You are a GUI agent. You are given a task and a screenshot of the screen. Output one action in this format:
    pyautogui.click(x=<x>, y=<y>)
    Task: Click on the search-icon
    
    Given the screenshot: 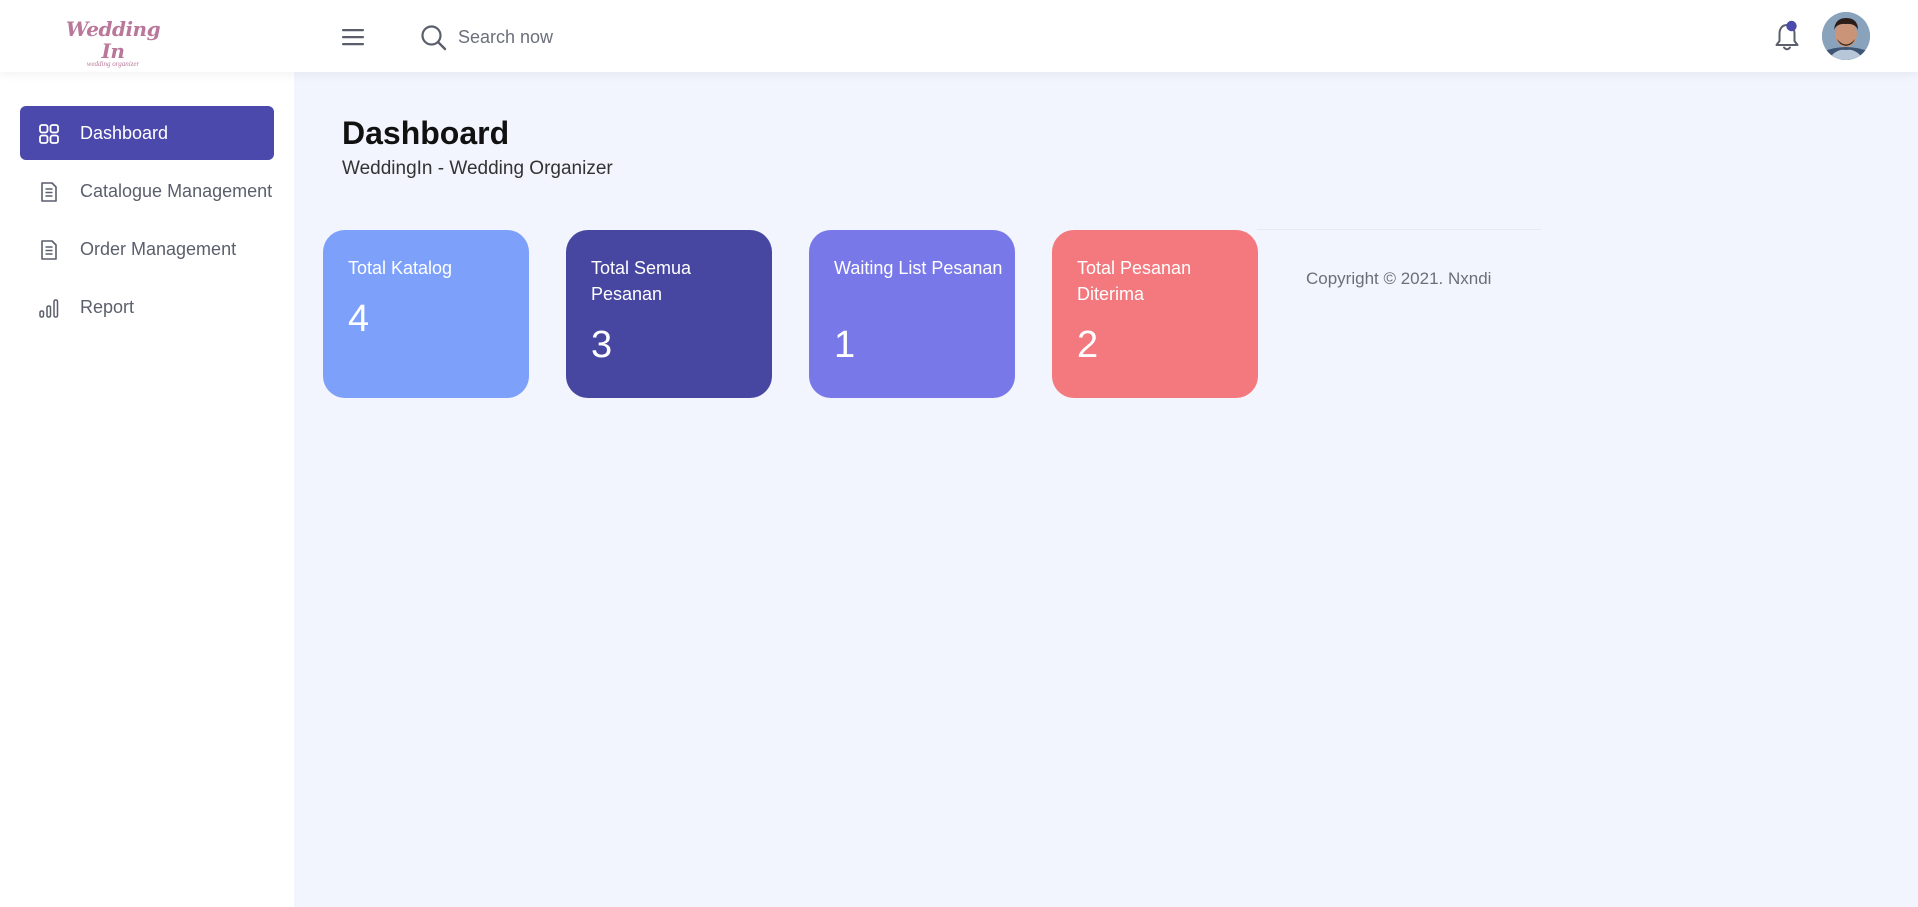 What is the action you would take?
    pyautogui.click(x=434, y=38)
    